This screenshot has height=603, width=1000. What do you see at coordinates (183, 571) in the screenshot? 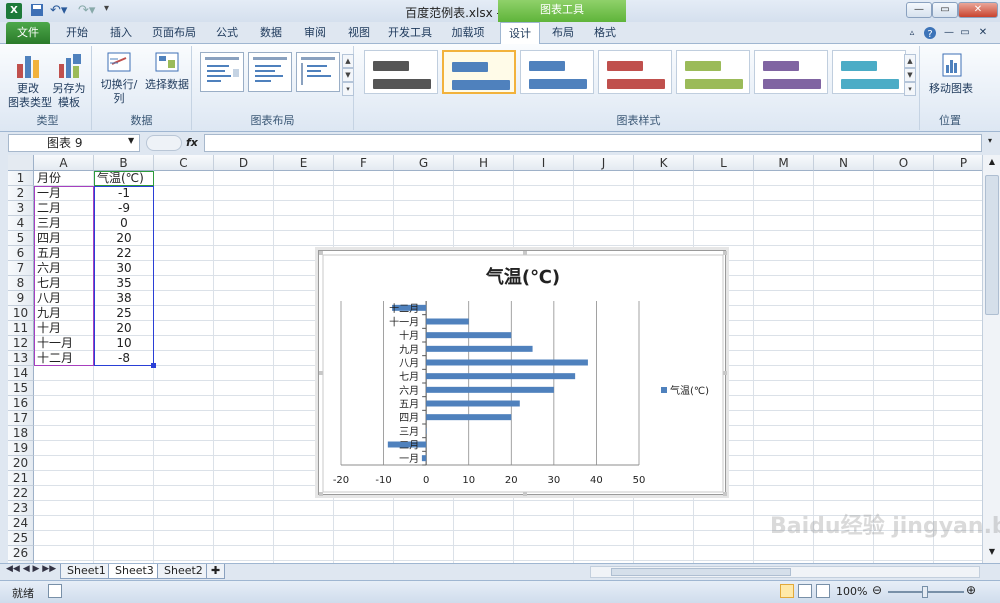
I see `sheet-tab-sheet2: Sheet2` at bounding box center [183, 571].